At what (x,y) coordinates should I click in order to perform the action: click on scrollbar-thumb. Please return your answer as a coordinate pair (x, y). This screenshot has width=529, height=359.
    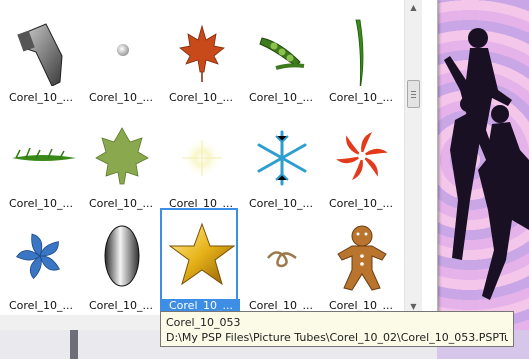
    Looking at the image, I should click on (413, 94).